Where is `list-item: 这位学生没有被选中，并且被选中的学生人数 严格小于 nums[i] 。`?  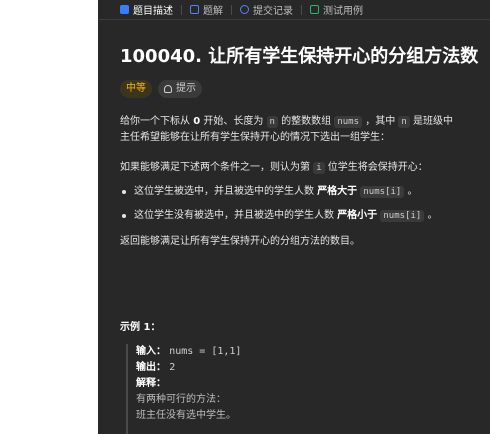
list-item: 这位学生没有被选中，并且被选中的学生人数 严格小于 nums[i] 。 is located at coordinates (305, 216).